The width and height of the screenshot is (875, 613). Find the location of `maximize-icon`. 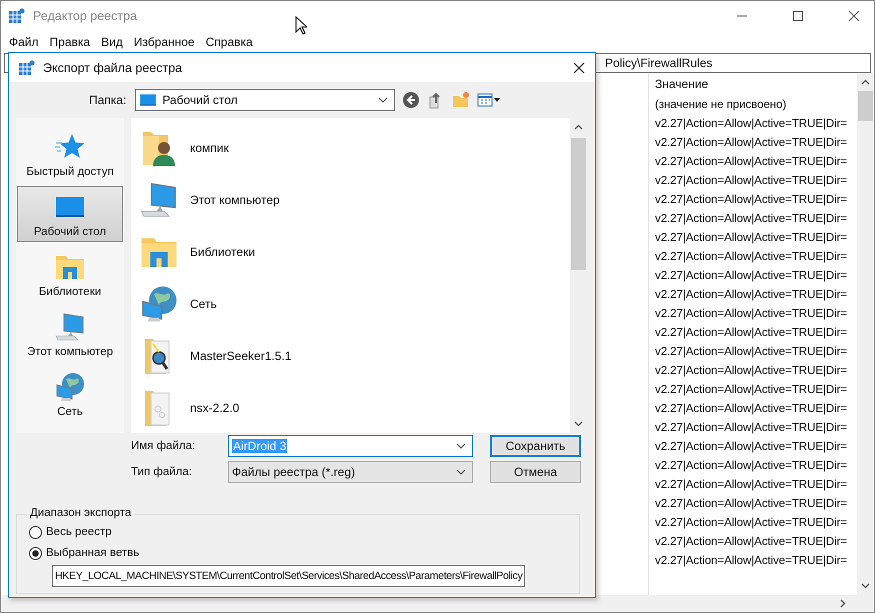

maximize-icon is located at coordinates (798, 16).